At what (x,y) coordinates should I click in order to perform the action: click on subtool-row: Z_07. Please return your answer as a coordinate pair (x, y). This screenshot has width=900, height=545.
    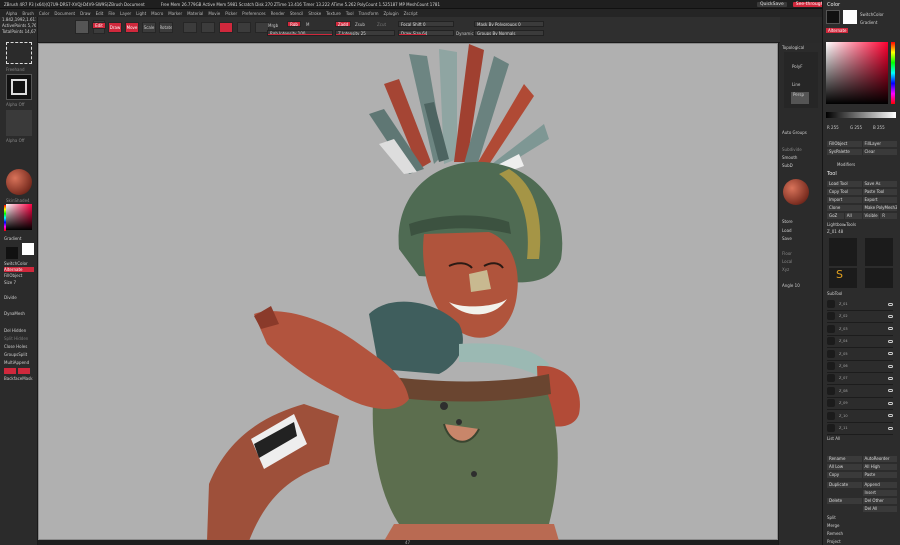
    Looking at the image, I should click on (860, 379).